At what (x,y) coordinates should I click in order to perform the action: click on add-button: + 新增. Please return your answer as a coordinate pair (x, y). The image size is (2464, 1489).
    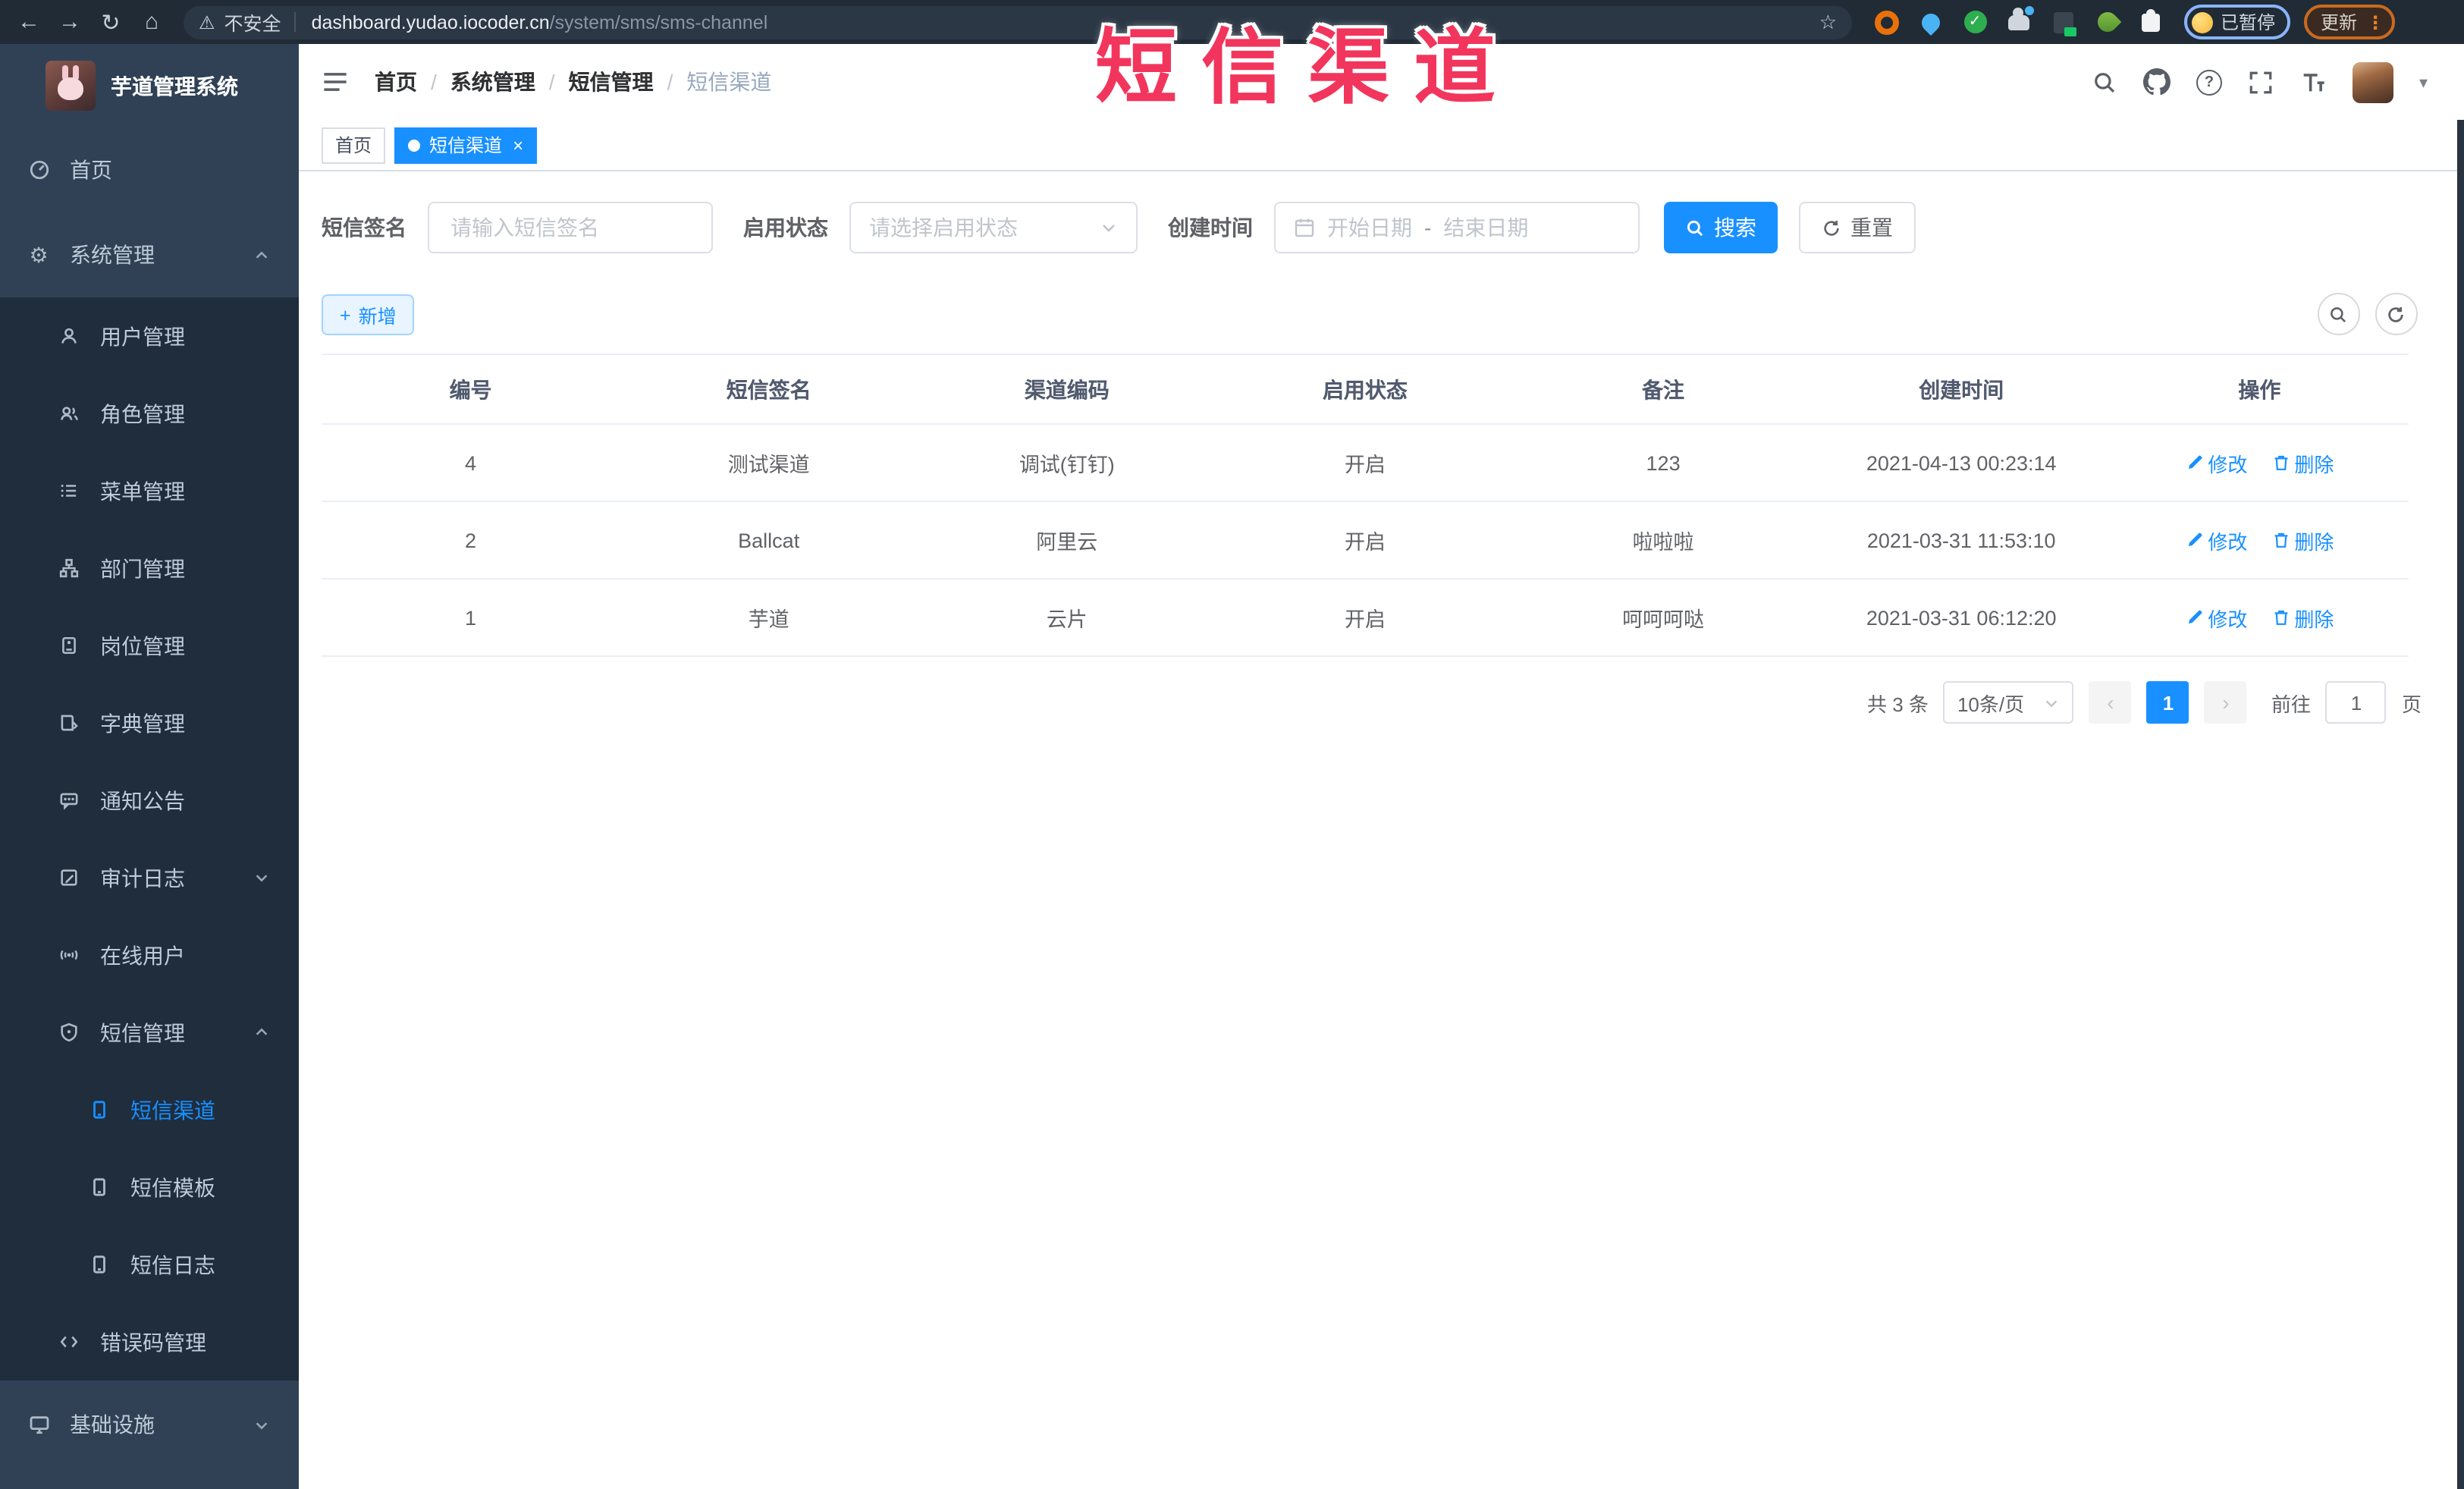
    Looking at the image, I should click on (368, 314).